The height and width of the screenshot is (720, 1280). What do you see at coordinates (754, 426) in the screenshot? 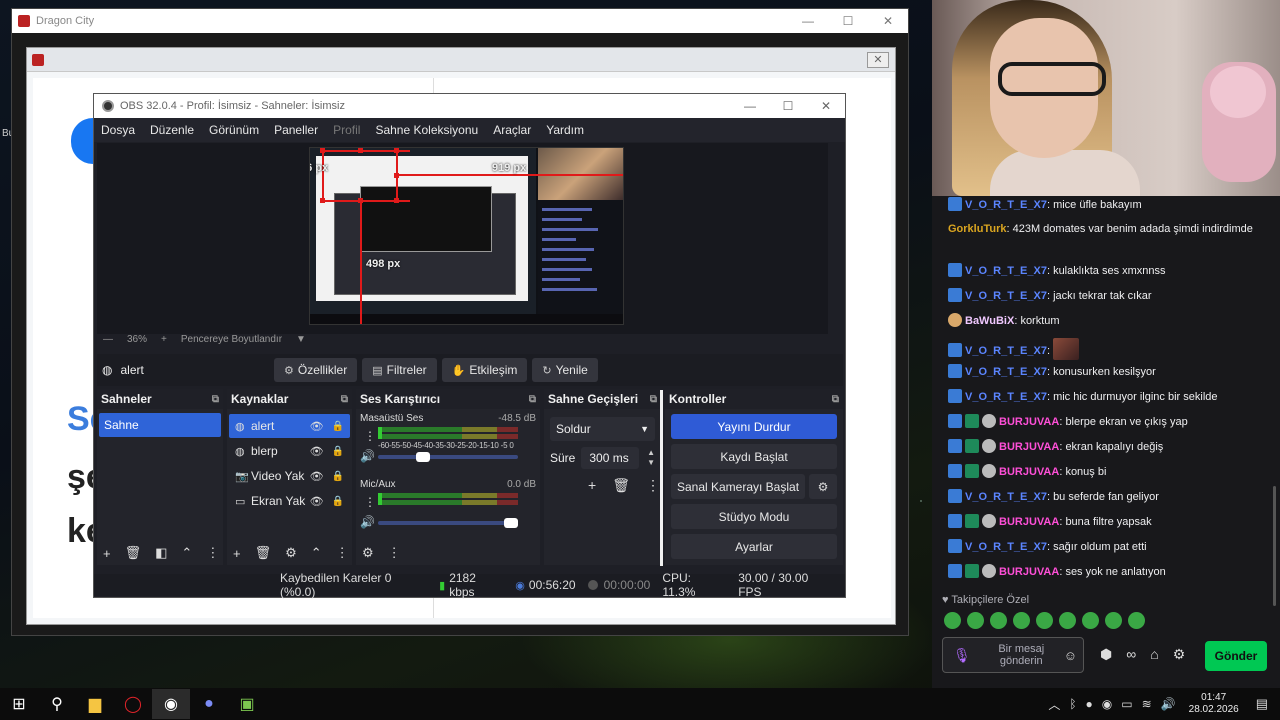
I see `stop-streaming-button: Yayını Durdur` at bounding box center [754, 426].